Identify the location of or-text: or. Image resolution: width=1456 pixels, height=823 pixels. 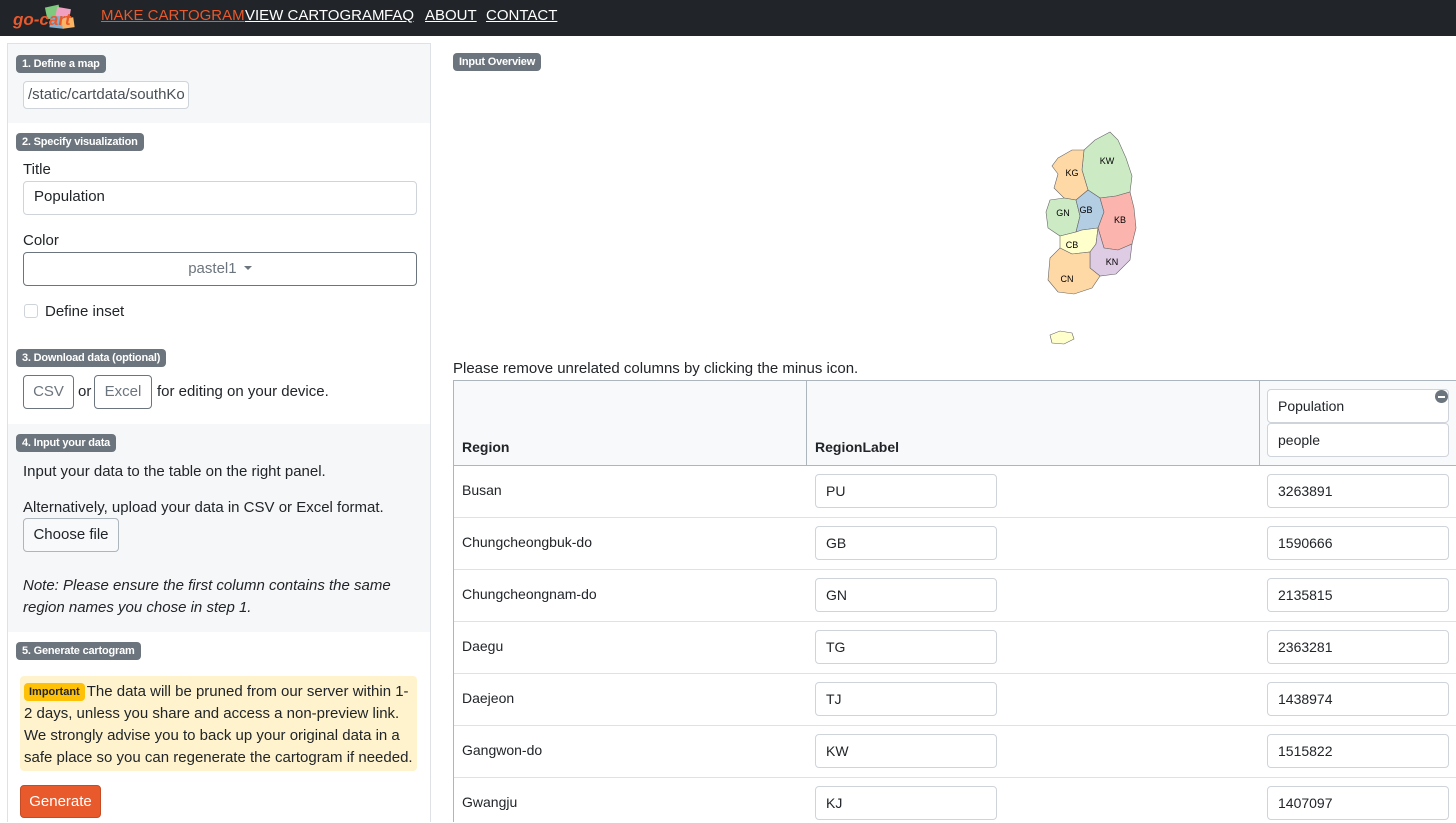
(85, 391).